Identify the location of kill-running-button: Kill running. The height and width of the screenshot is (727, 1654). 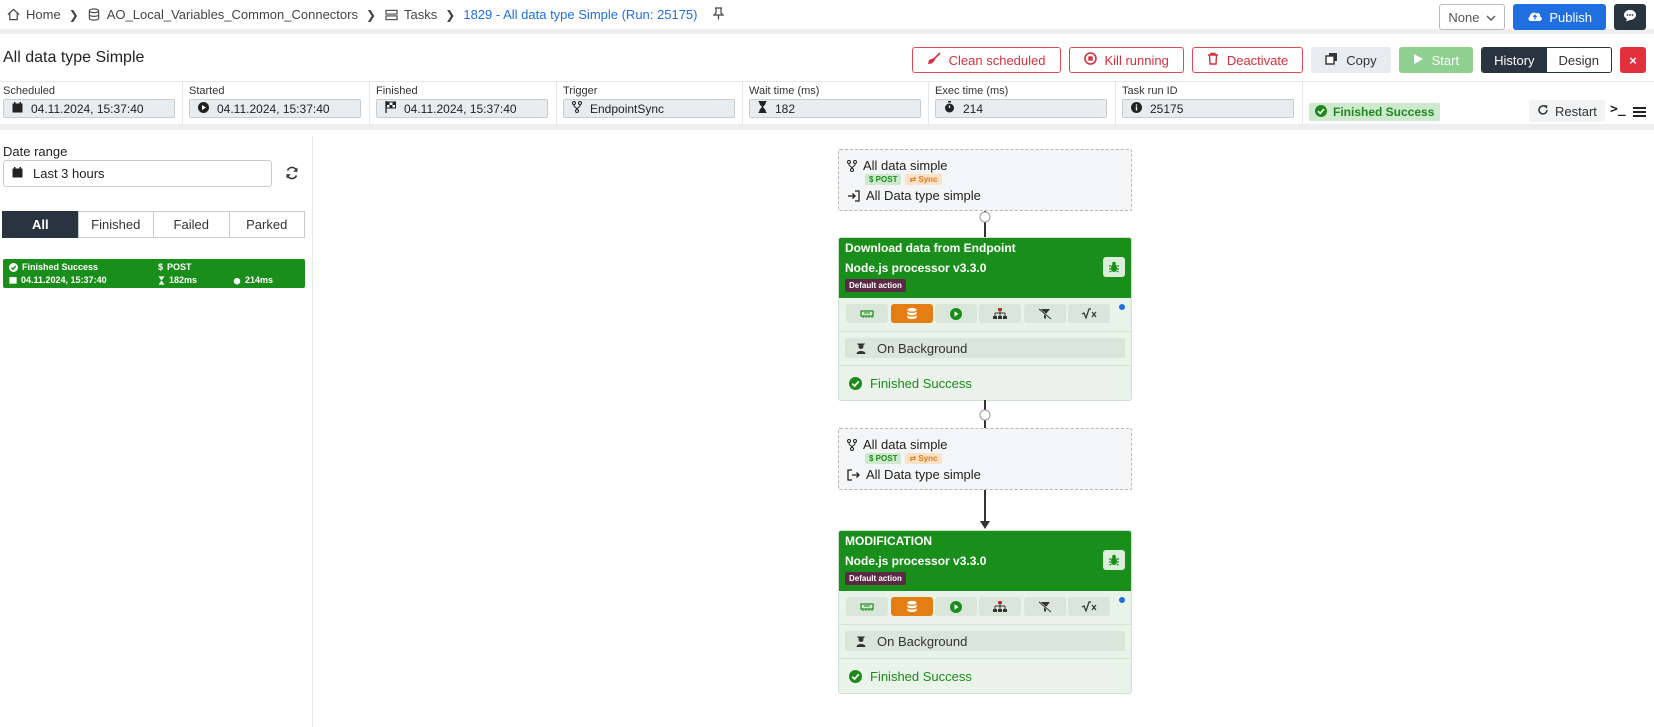
(1126, 60).